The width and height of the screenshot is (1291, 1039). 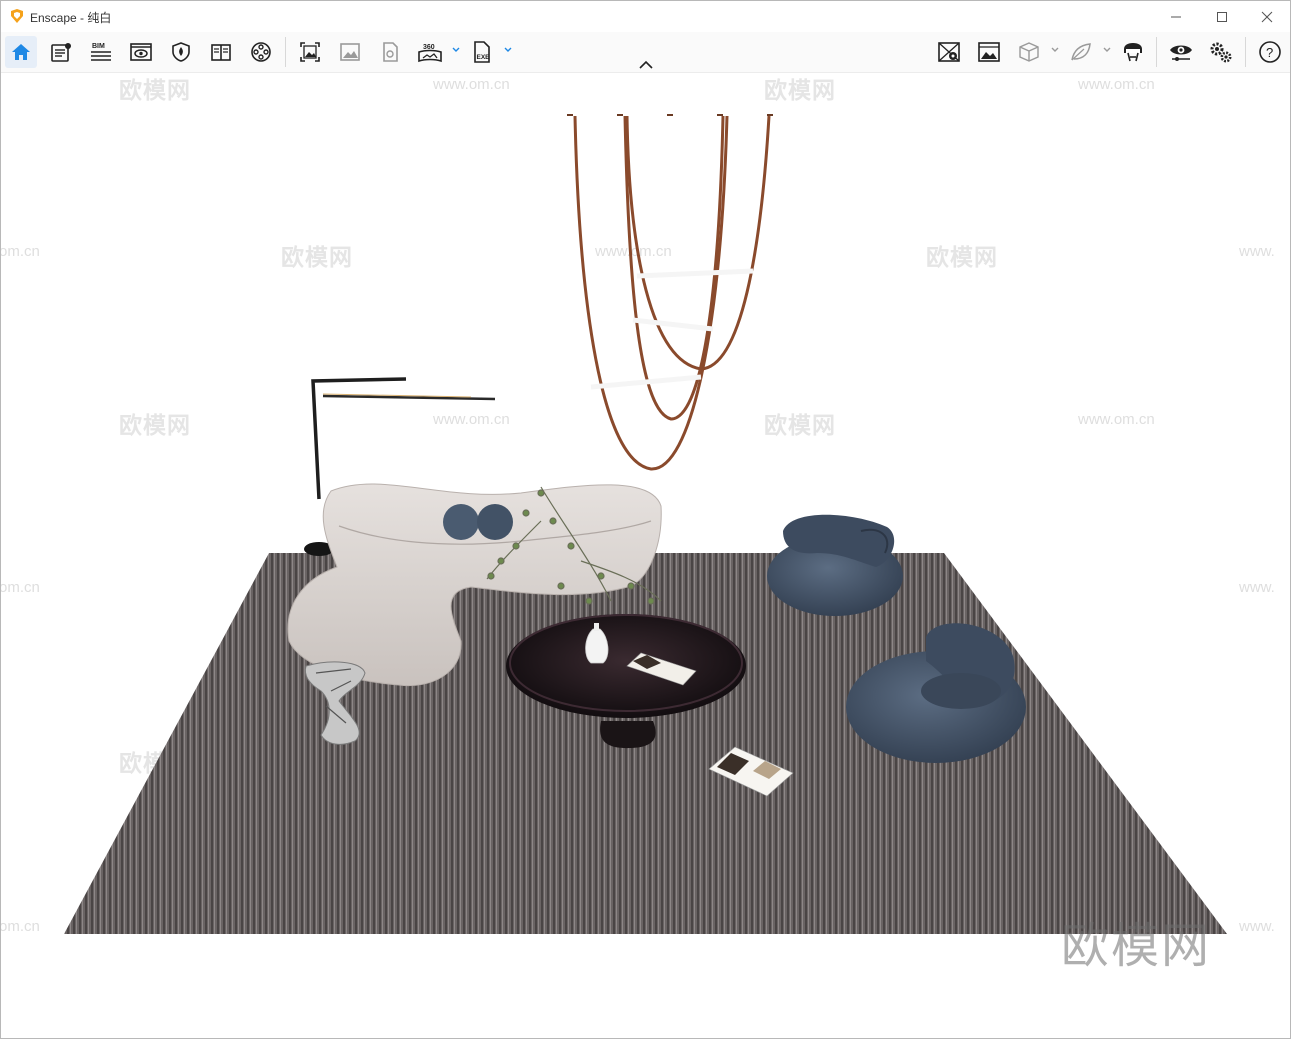 I want to click on close-icon, so click(x=1267, y=16).